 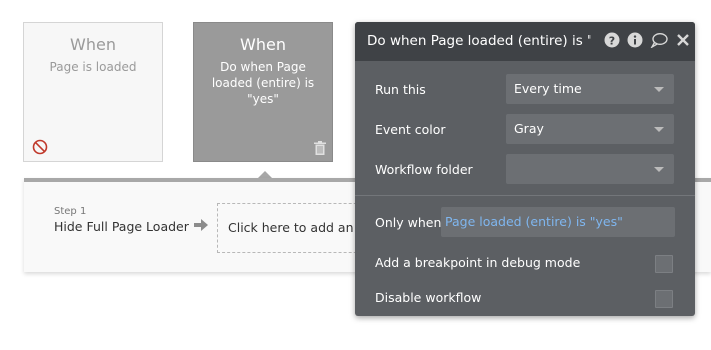 What do you see at coordinates (479, 41) in the screenshot?
I see `panel-title: Do when Page loaded (entire) is "yes"` at bounding box center [479, 41].